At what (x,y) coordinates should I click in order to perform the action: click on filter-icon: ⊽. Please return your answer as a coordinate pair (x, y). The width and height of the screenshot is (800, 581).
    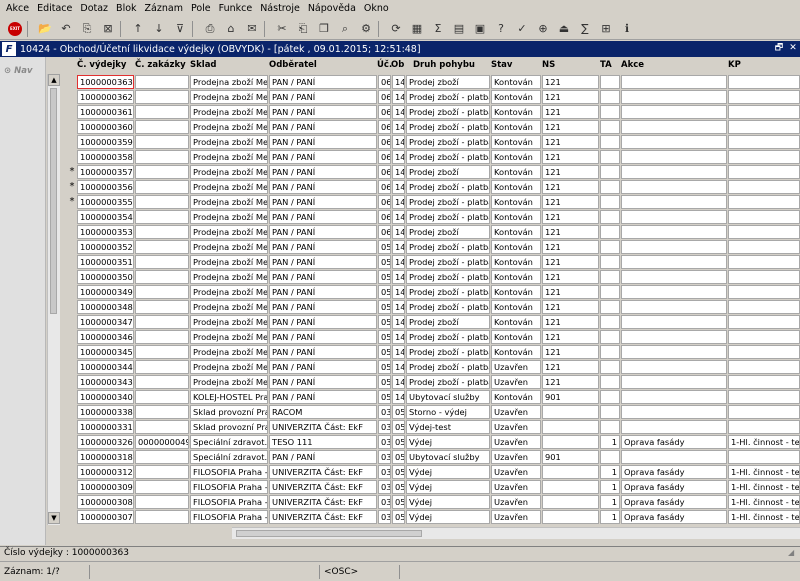
    Looking at the image, I should click on (180, 29).